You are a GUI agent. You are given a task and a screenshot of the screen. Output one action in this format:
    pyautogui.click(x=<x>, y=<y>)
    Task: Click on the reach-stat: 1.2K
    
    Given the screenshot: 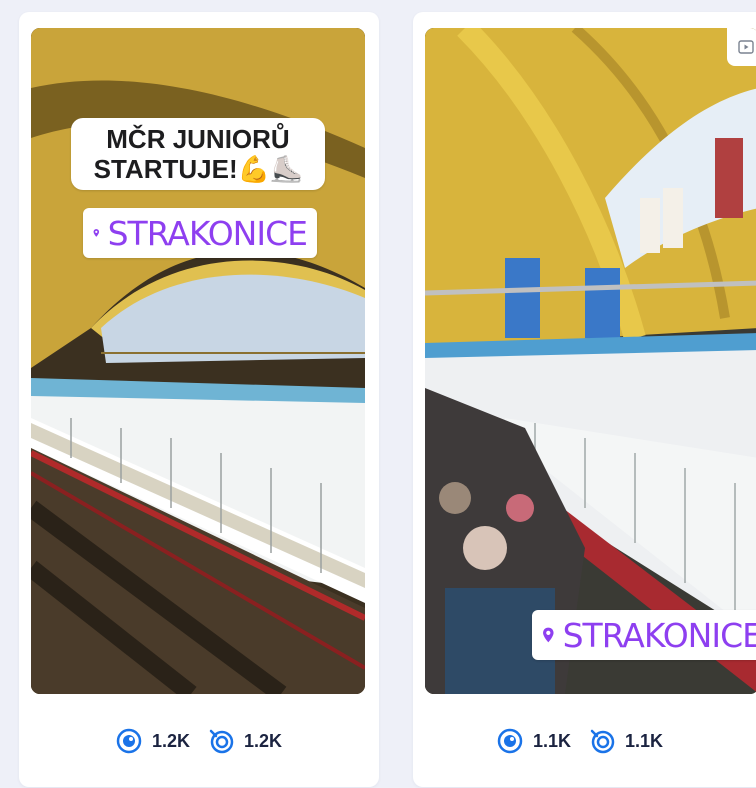 What is the action you would take?
    pyautogui.click(x=153, y=741)
    